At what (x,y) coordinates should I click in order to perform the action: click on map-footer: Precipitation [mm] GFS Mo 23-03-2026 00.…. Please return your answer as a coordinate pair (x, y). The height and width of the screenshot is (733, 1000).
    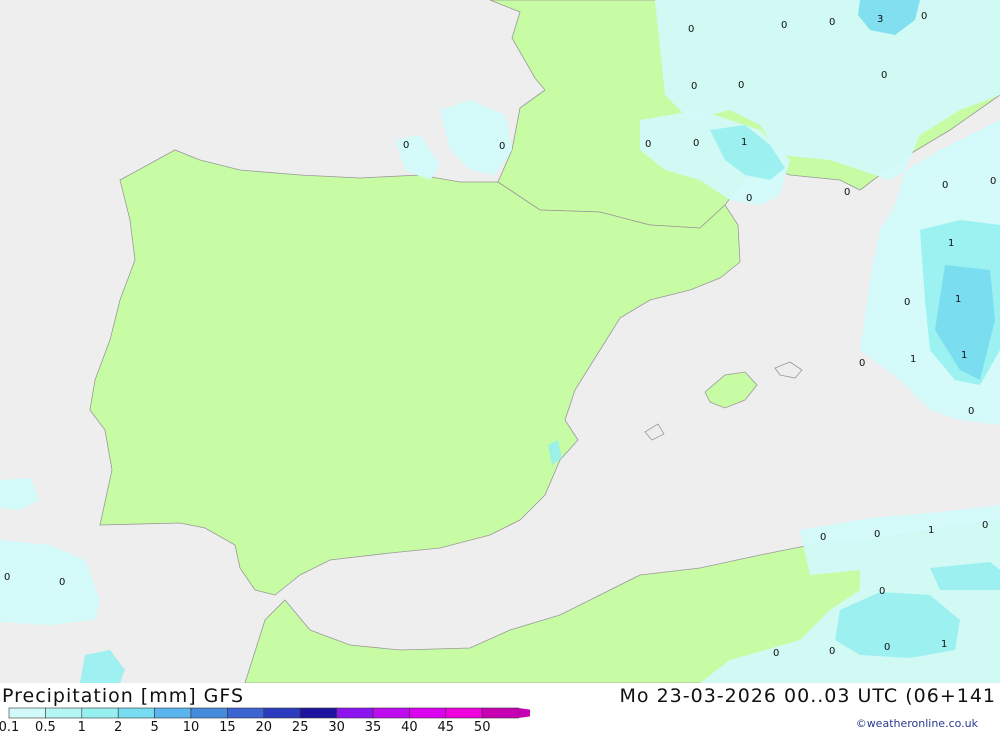
    Looking at the image, I should click on (500, 708).